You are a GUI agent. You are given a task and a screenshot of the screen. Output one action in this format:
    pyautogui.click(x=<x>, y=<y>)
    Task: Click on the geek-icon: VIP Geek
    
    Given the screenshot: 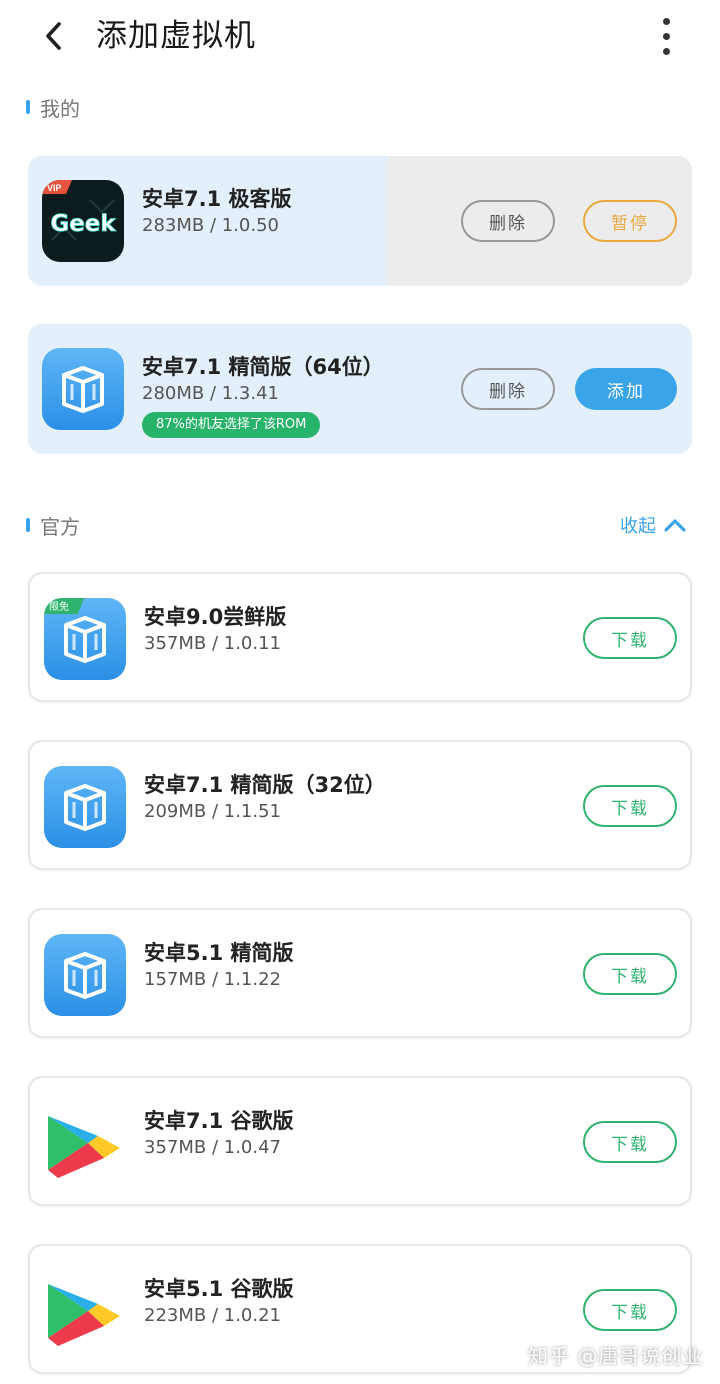 What is the action you would take?
    pyautogui.click(x=83, y=221)
    